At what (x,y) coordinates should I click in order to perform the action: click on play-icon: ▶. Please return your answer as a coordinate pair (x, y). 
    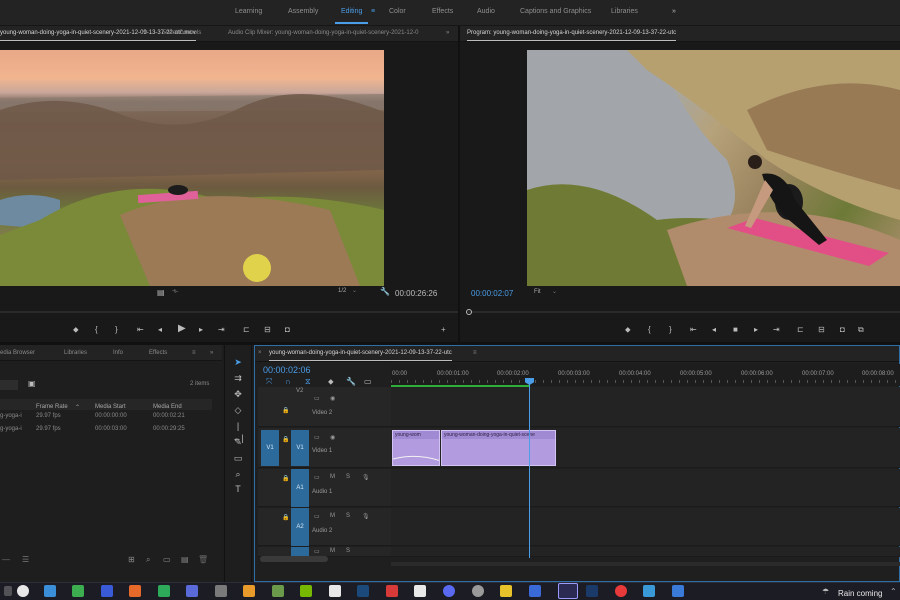
    Looking at the image, I should click on (182, 329).